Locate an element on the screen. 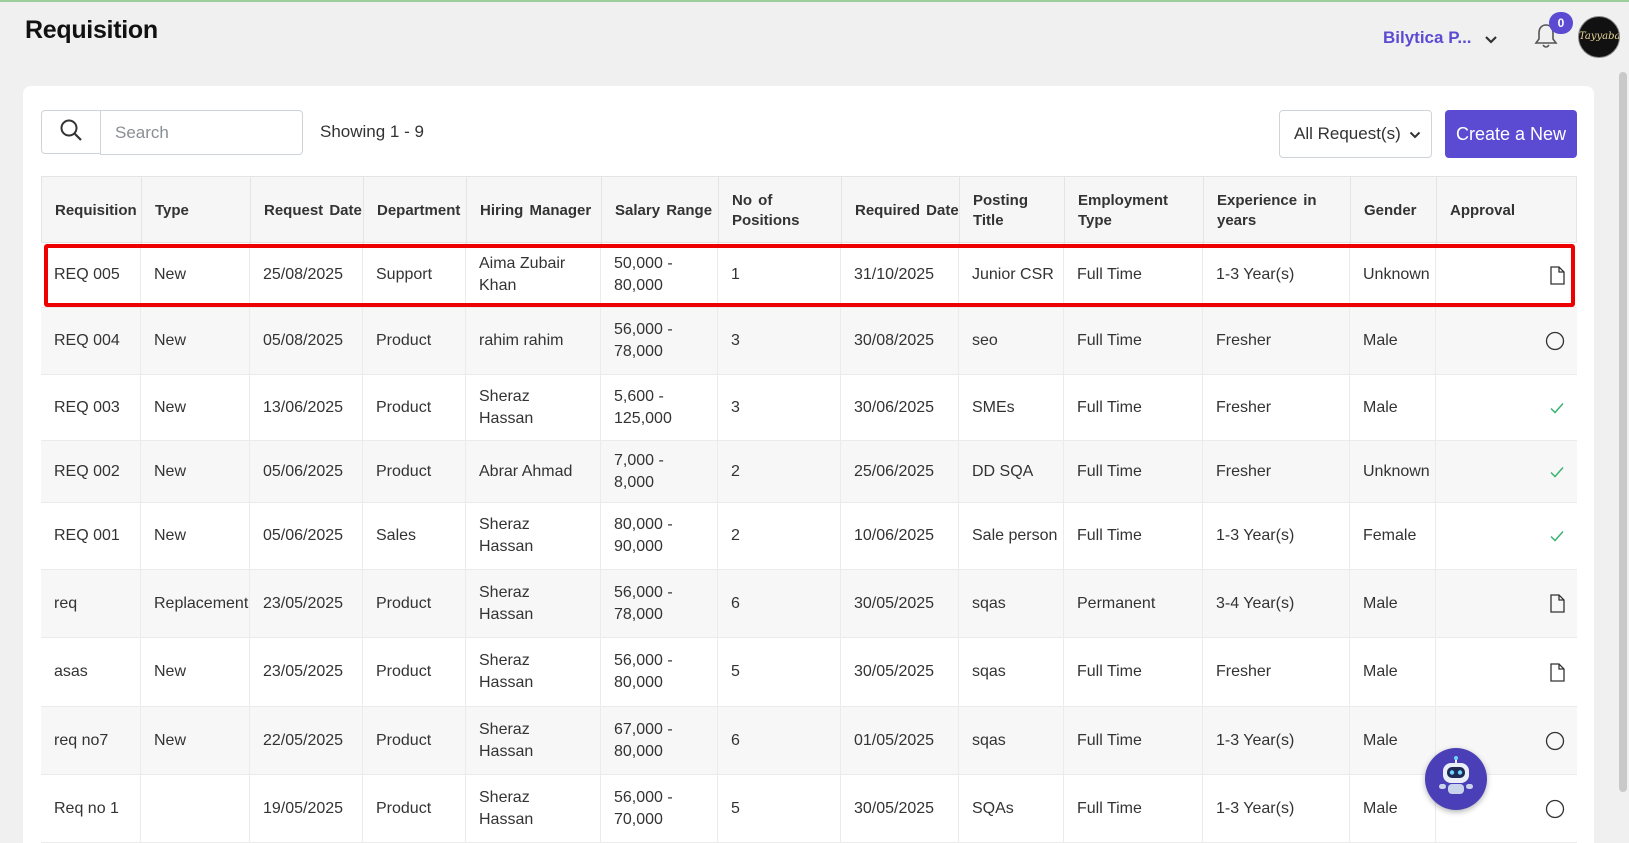  request-date-cell: 22/05/2025 is located at coordinates (303, 740).